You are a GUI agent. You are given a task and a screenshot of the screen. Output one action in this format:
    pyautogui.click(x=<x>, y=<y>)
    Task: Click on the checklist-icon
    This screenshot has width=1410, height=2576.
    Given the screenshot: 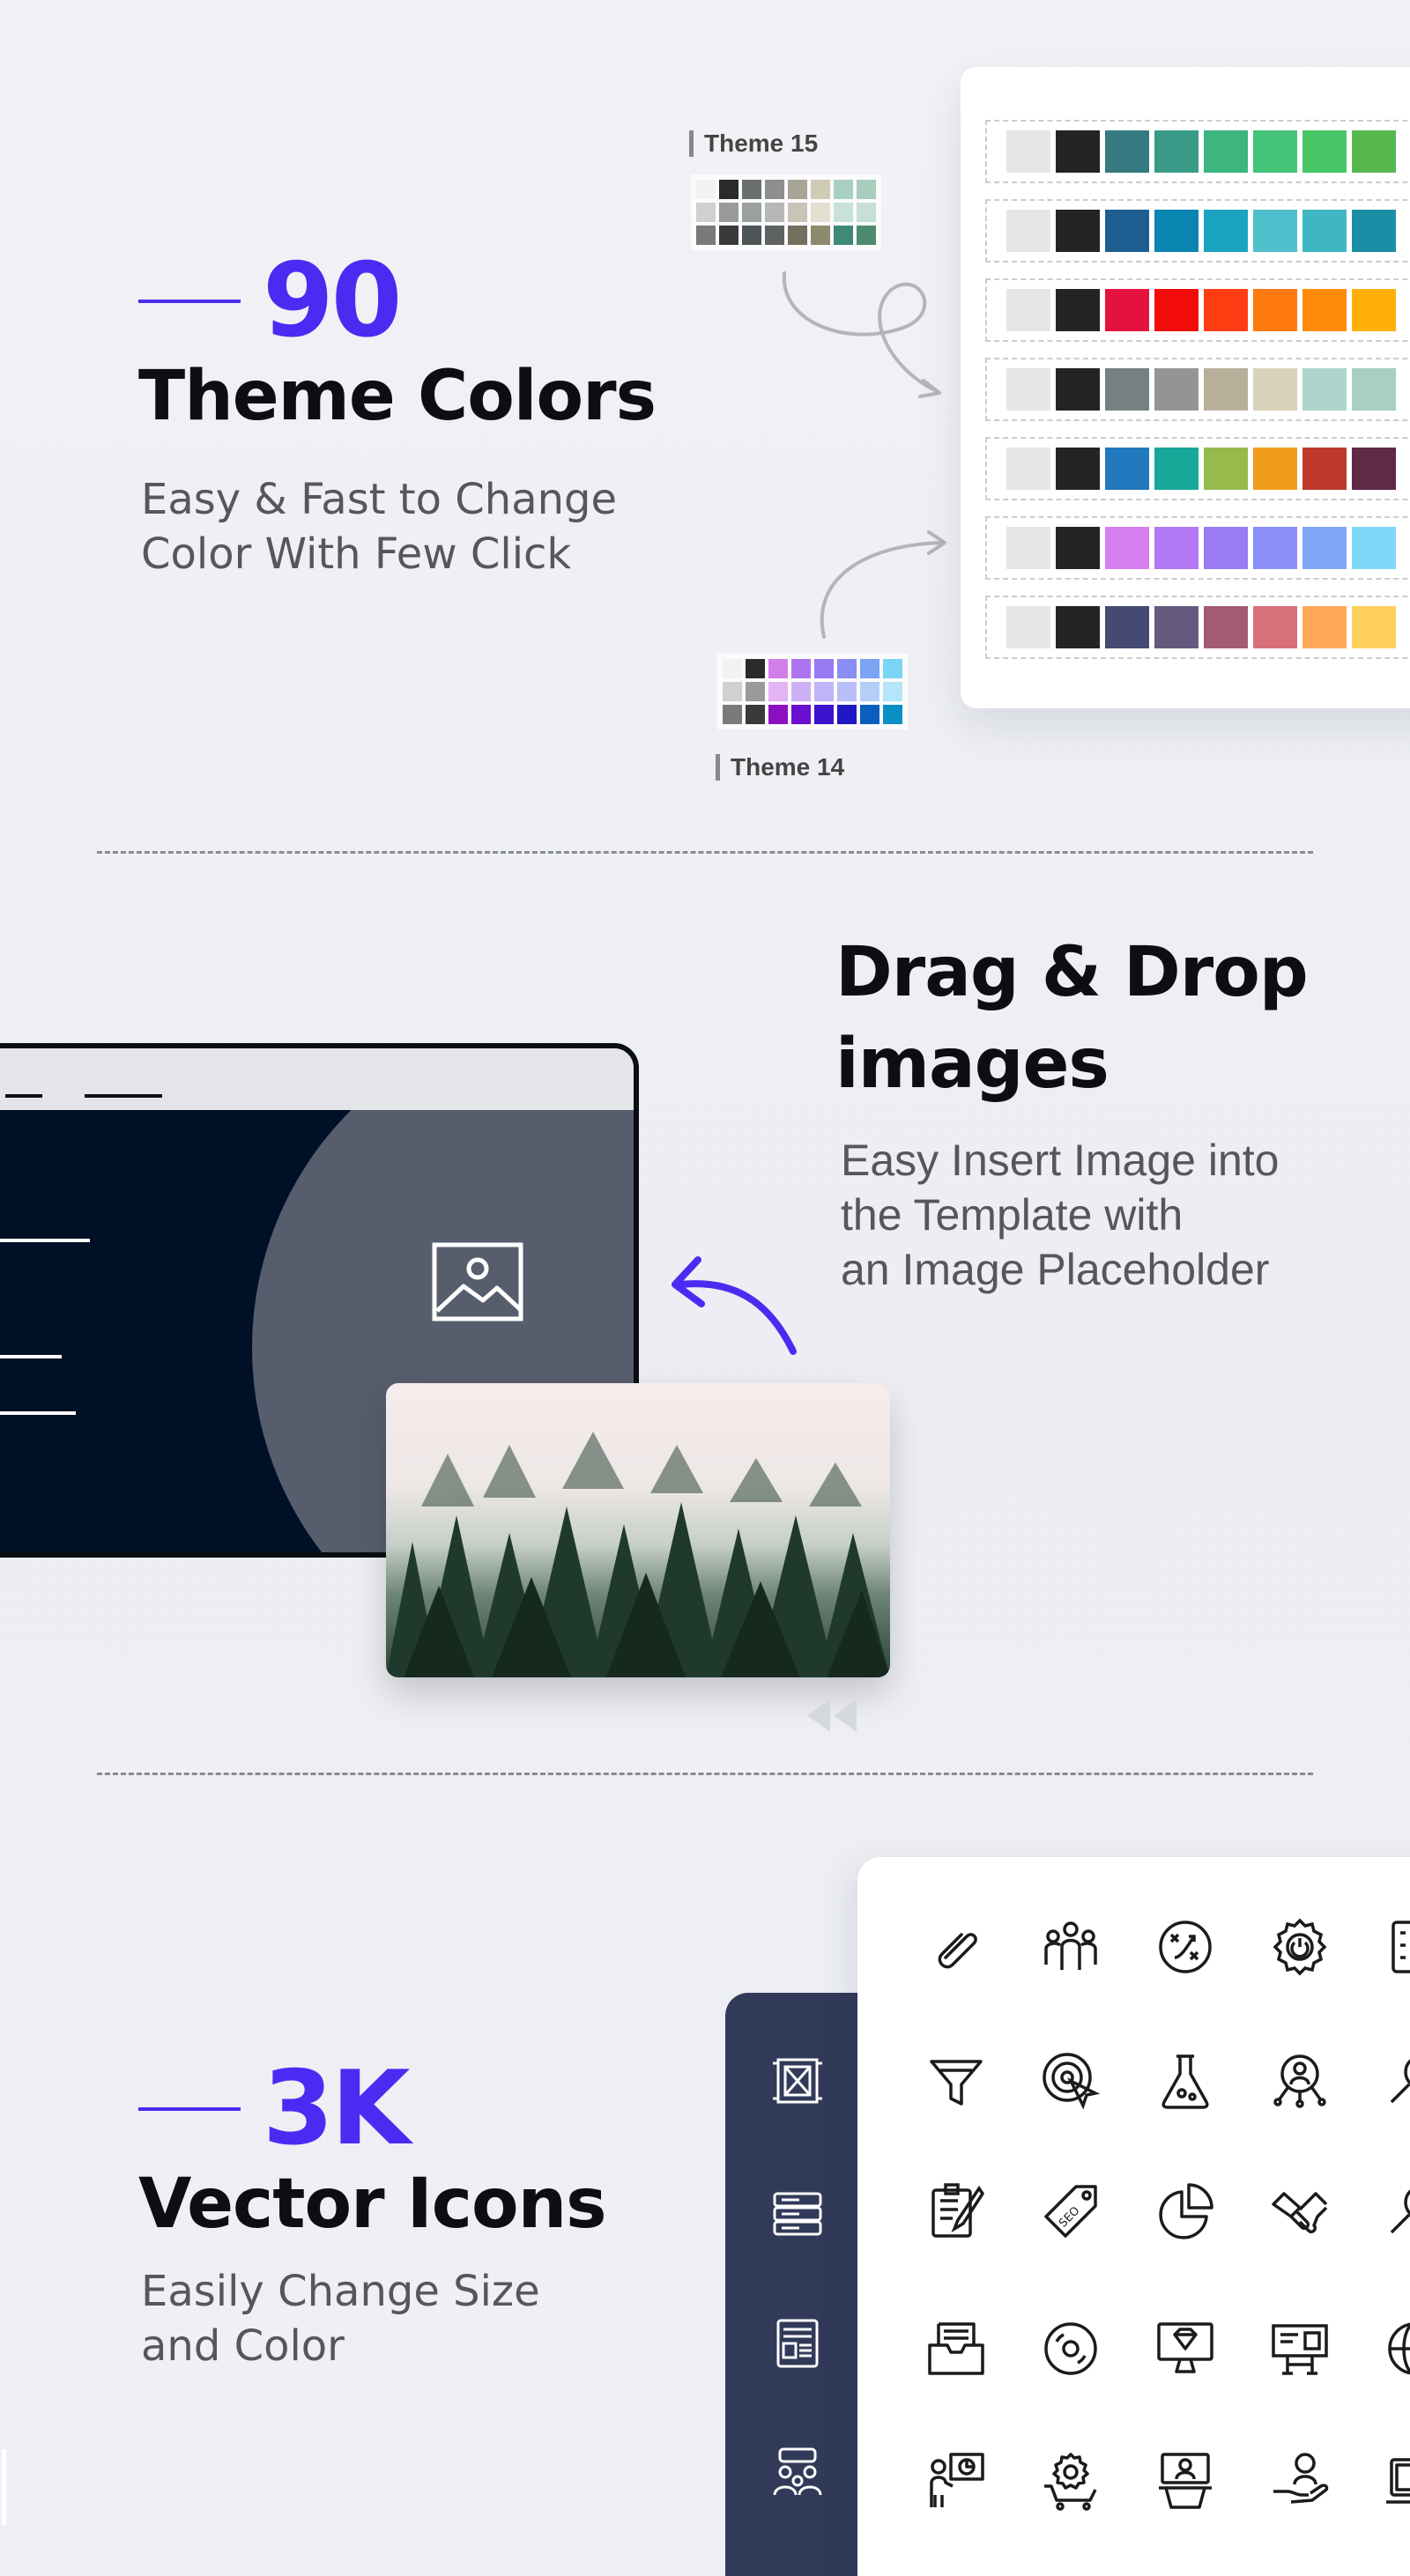 What is the action you would take?
    pyautogui.click(x=1397, y=1947)
    